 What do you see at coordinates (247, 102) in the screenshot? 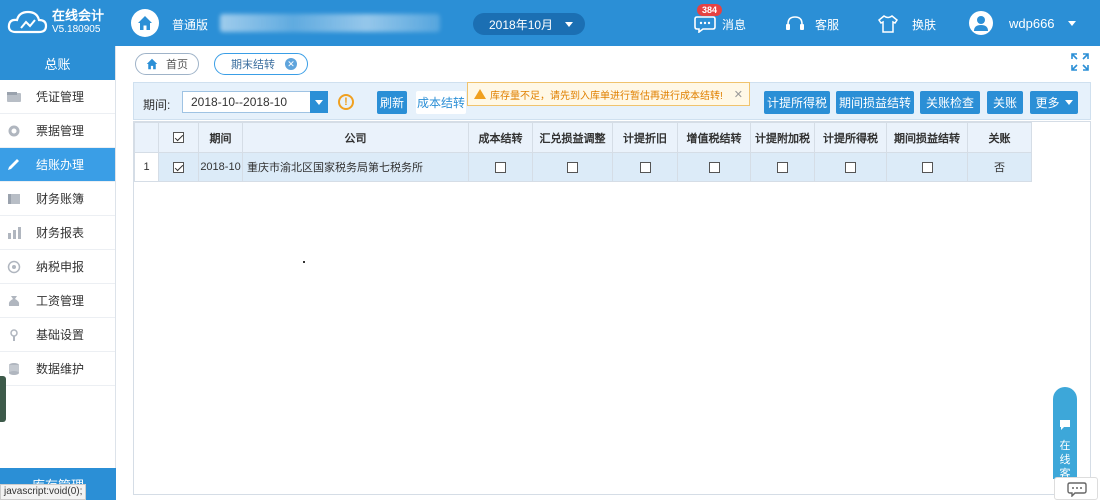
I see `period-range-input: 2018-10--2018-10` at bounding box center [247, 102].